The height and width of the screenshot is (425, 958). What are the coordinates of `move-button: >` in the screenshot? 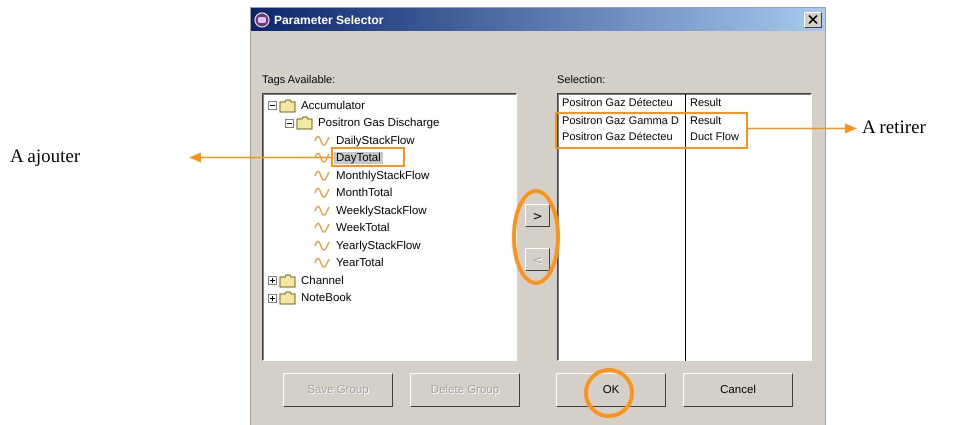 It's located at (537, 215).